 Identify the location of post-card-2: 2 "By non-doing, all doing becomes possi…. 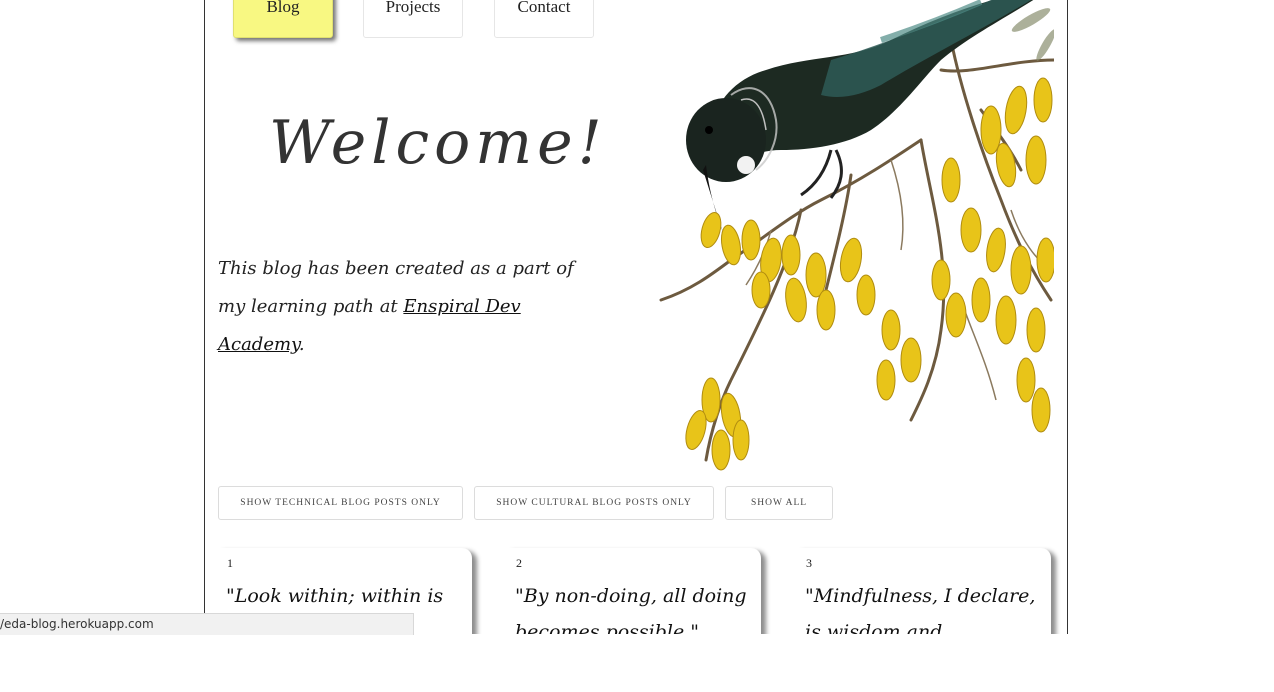
(634, 591).